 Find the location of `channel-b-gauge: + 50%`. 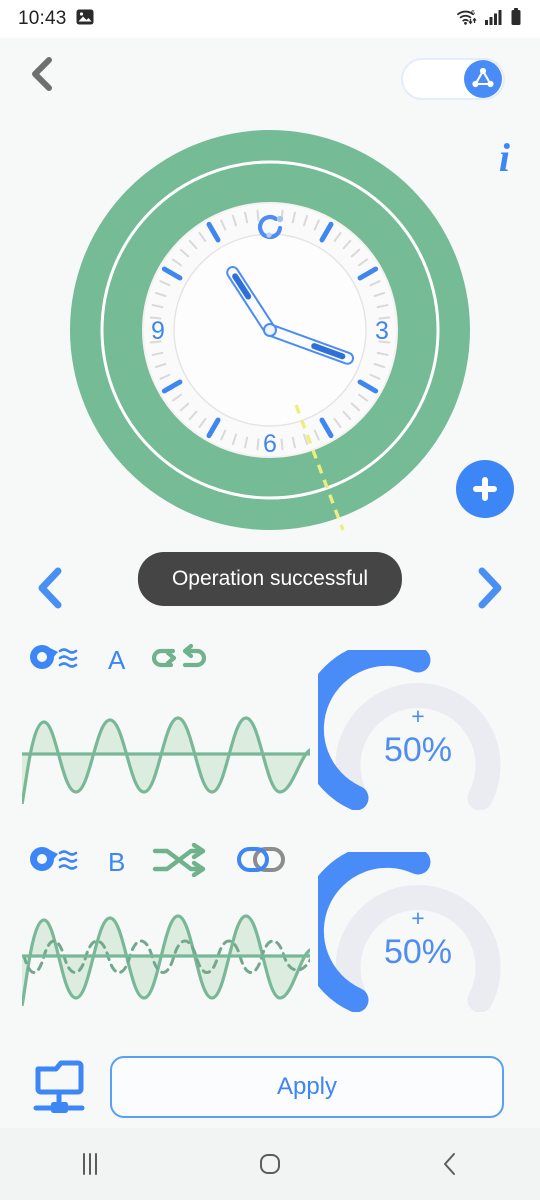

channel-b-gauge: + 50% is located at coordinates (408, 927).